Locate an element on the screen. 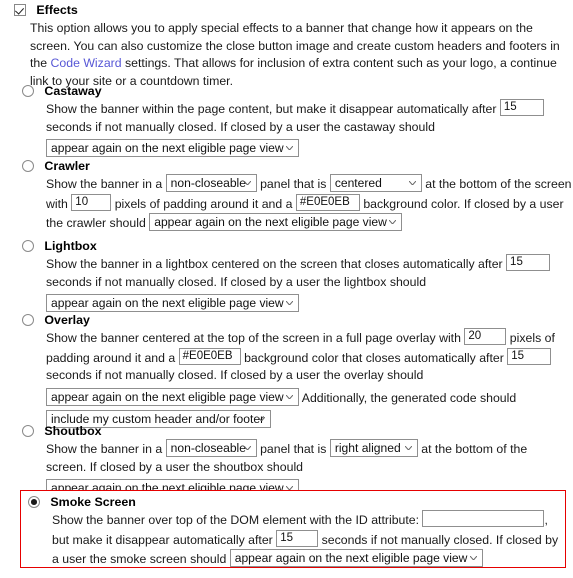 The image size is (573, 578). crawler-alignment-select: centered is located at coordinates (375, 183).